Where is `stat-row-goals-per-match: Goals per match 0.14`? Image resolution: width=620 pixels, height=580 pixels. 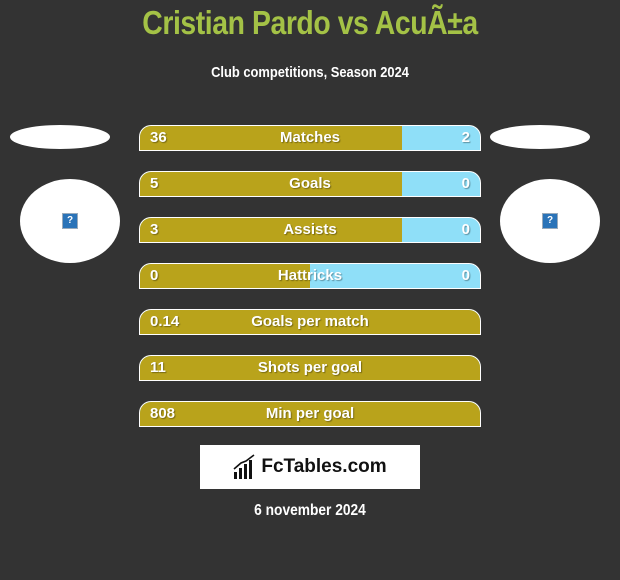
stat-row-goals-per-match: Goals per match 0.14 is located at coordinates (310, 322).